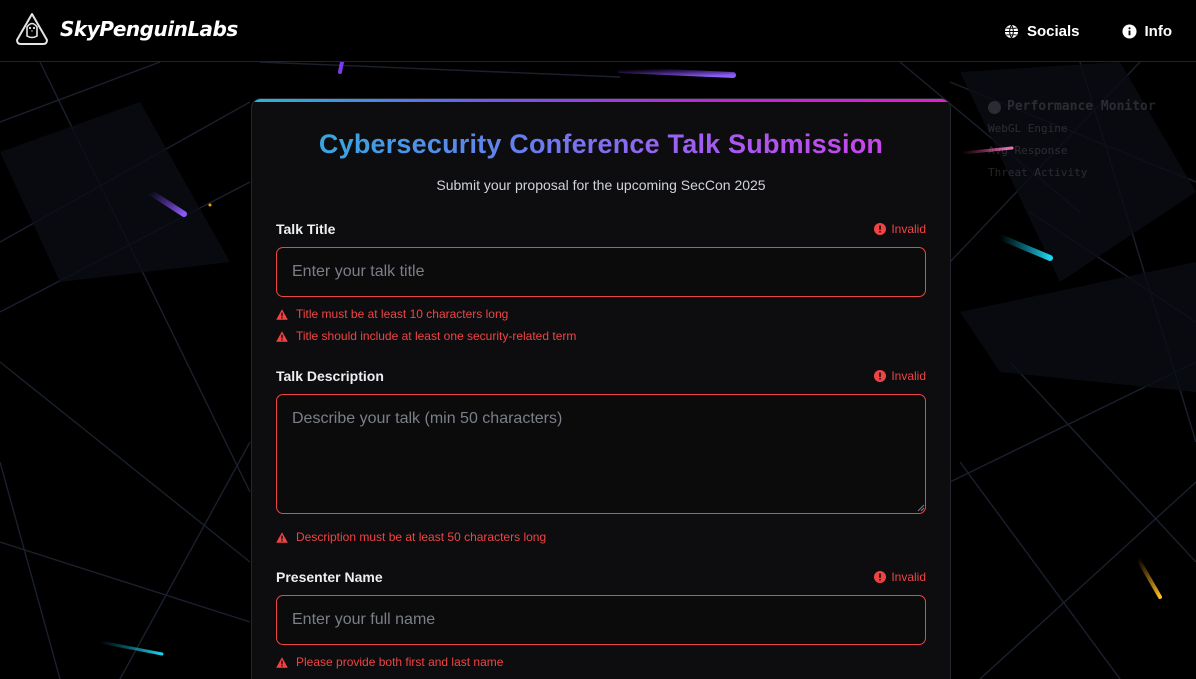 The image size is (1196, 679). What do you see at coordinates (900, 376) in the screenshot?
I see `talk-description-status-badge: Invalid` at bounding box center [900, 376].